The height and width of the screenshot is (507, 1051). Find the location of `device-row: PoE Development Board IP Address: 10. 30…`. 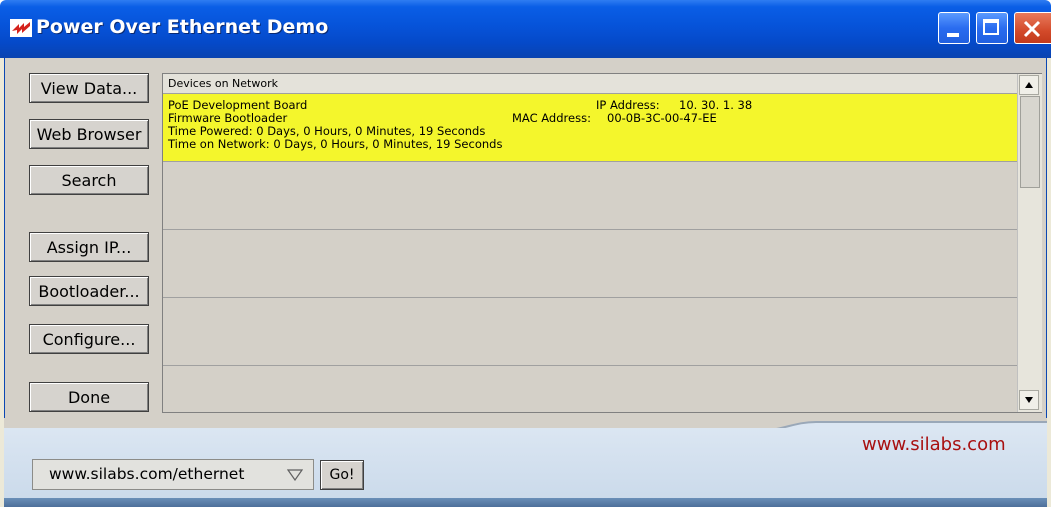

device-row: PoE Development Board IP Address: 10. 30… is located at coordinates (590, 128).